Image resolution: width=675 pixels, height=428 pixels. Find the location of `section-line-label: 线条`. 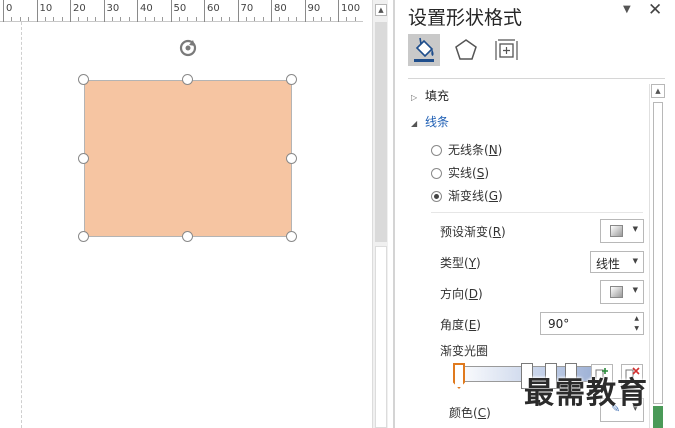

section-line-label: 线条 is located at coordinates (437, 122).